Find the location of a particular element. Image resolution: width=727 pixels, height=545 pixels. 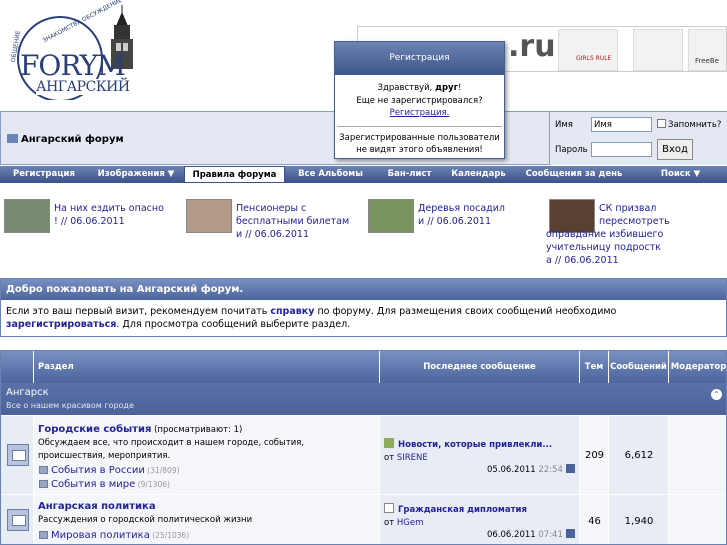

password-label: Пароль is located at coordinates (571, 150).